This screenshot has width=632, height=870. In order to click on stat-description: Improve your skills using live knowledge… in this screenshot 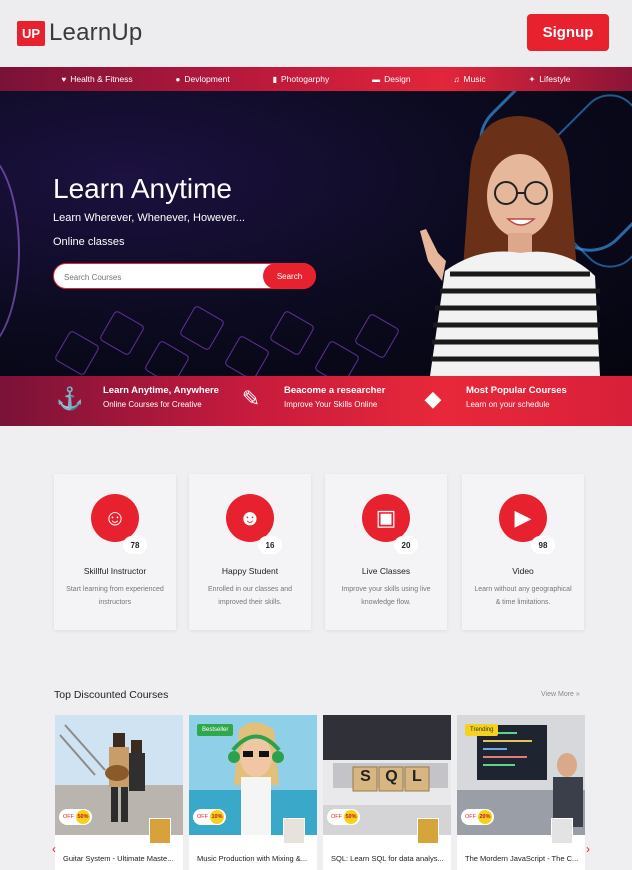, I will do `click(386, 596)`.